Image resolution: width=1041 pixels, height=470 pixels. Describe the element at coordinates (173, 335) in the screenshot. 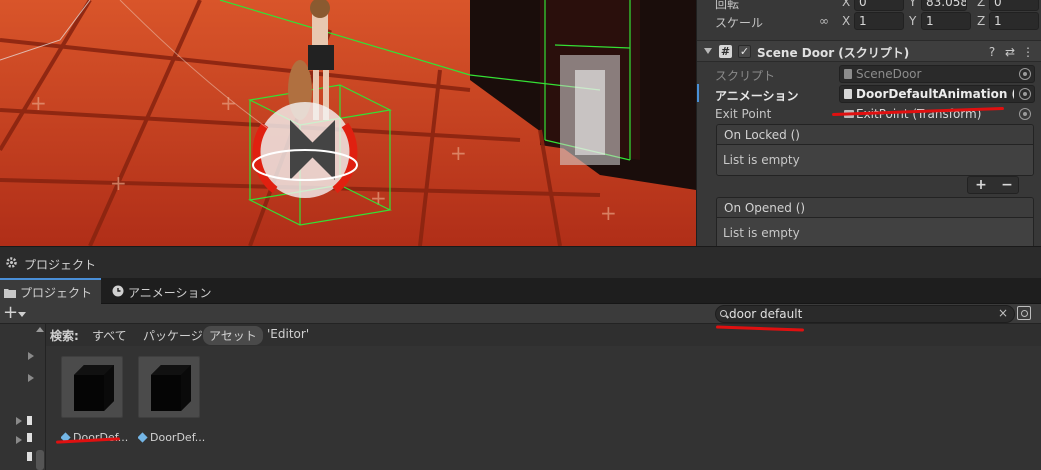

I see `filter-packages: パッケージ` at that location.